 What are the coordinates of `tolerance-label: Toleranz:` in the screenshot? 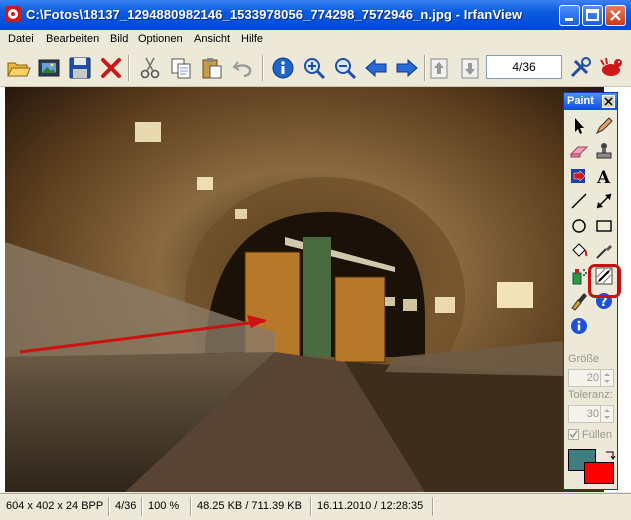 It's located at (590, 395).